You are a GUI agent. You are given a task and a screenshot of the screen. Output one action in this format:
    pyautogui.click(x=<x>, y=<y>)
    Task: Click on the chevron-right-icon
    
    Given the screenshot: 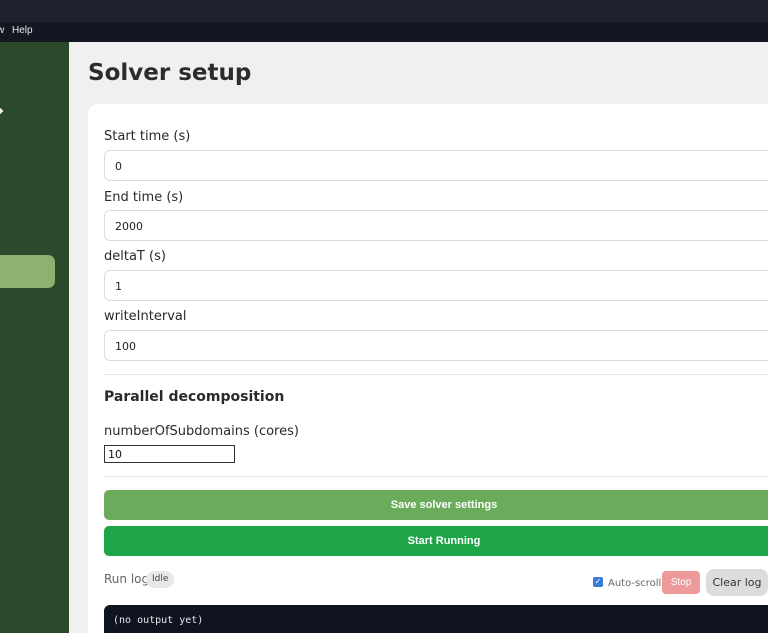 What is the action you would take?
    pyautogui.click(x=2, y=111)
    